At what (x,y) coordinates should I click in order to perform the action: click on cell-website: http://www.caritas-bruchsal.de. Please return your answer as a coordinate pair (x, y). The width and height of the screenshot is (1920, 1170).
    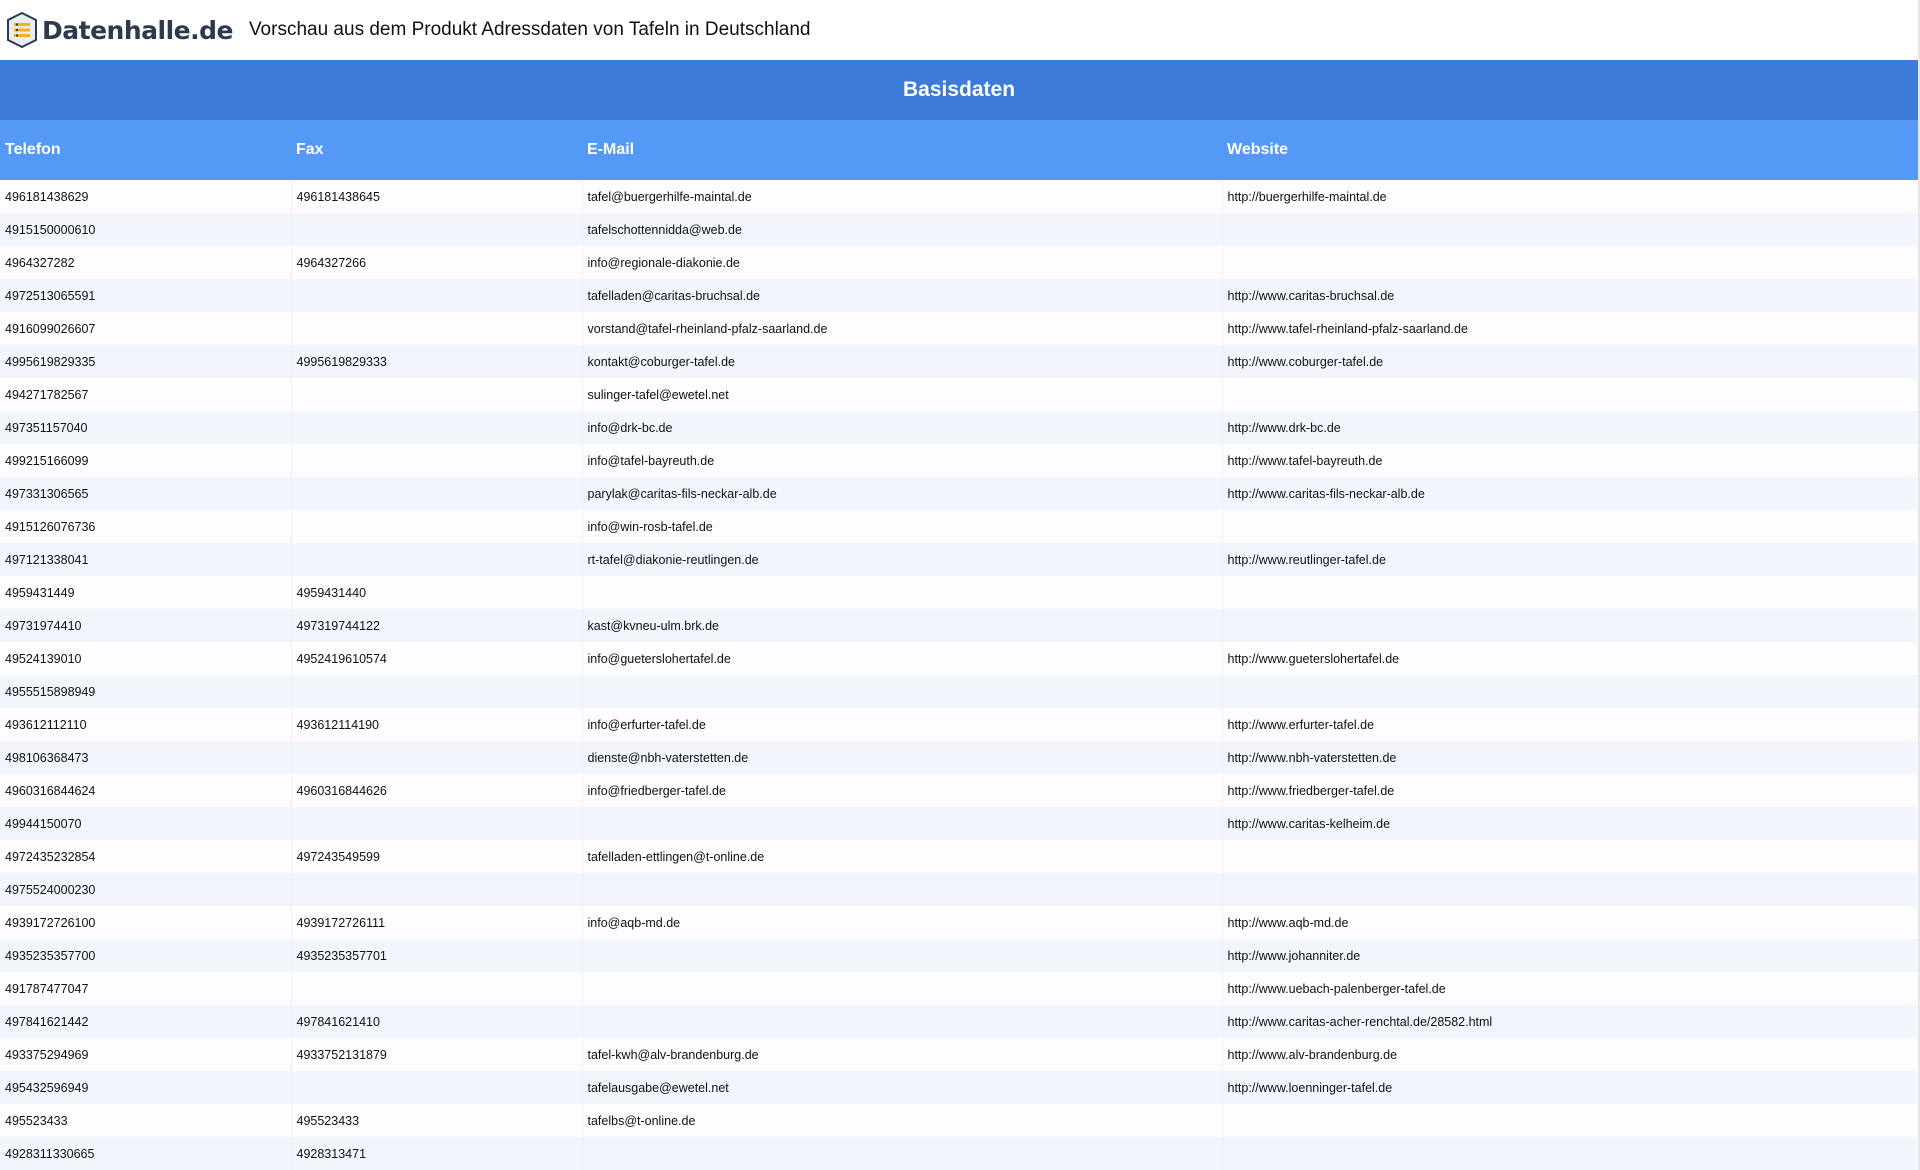
    Looking at the image, I should click on (1570, 295).